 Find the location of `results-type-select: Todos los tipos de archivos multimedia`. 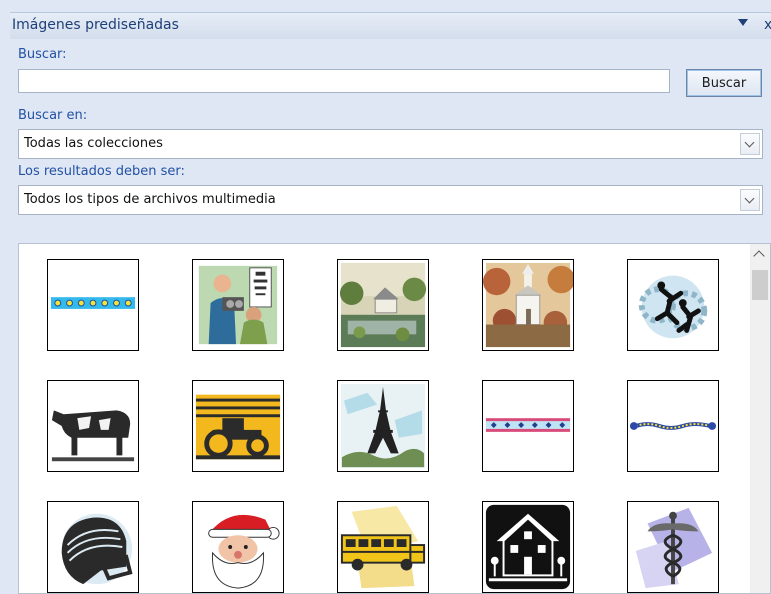

results-type-select: Todos los tipos de archivos multimedia is located at coordinates (390, 200).